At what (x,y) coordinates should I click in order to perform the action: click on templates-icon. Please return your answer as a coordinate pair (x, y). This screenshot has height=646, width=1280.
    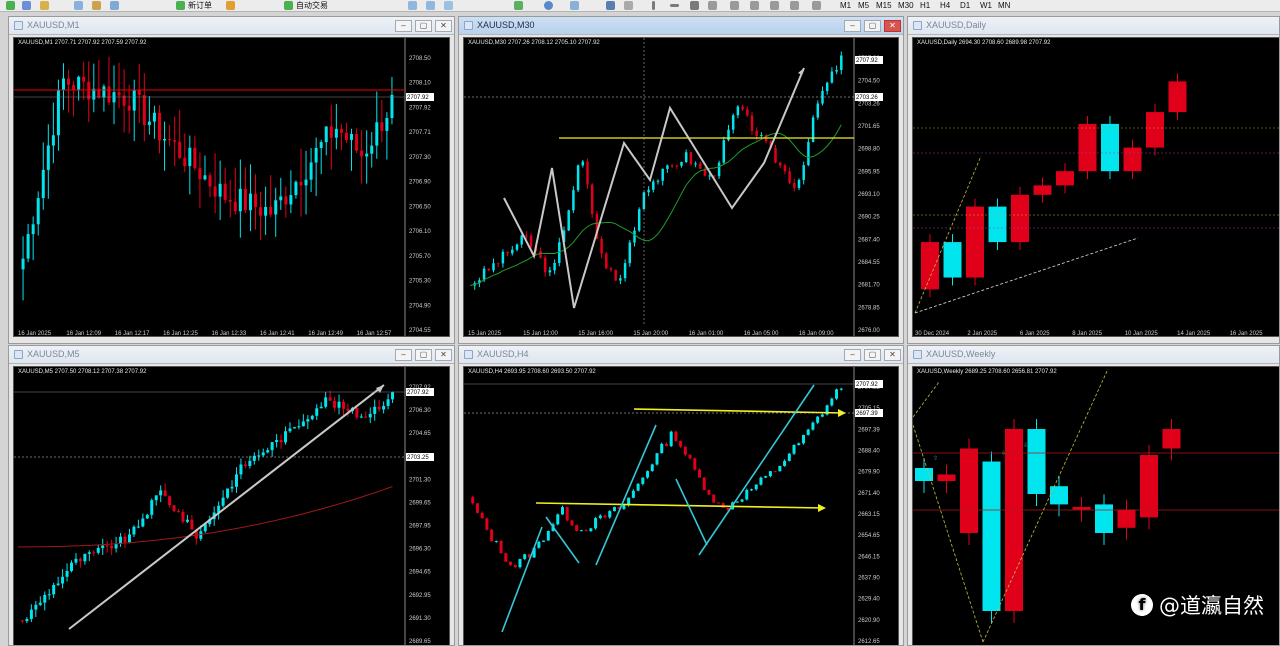
    Looking at the image, I should click on (574, 5).